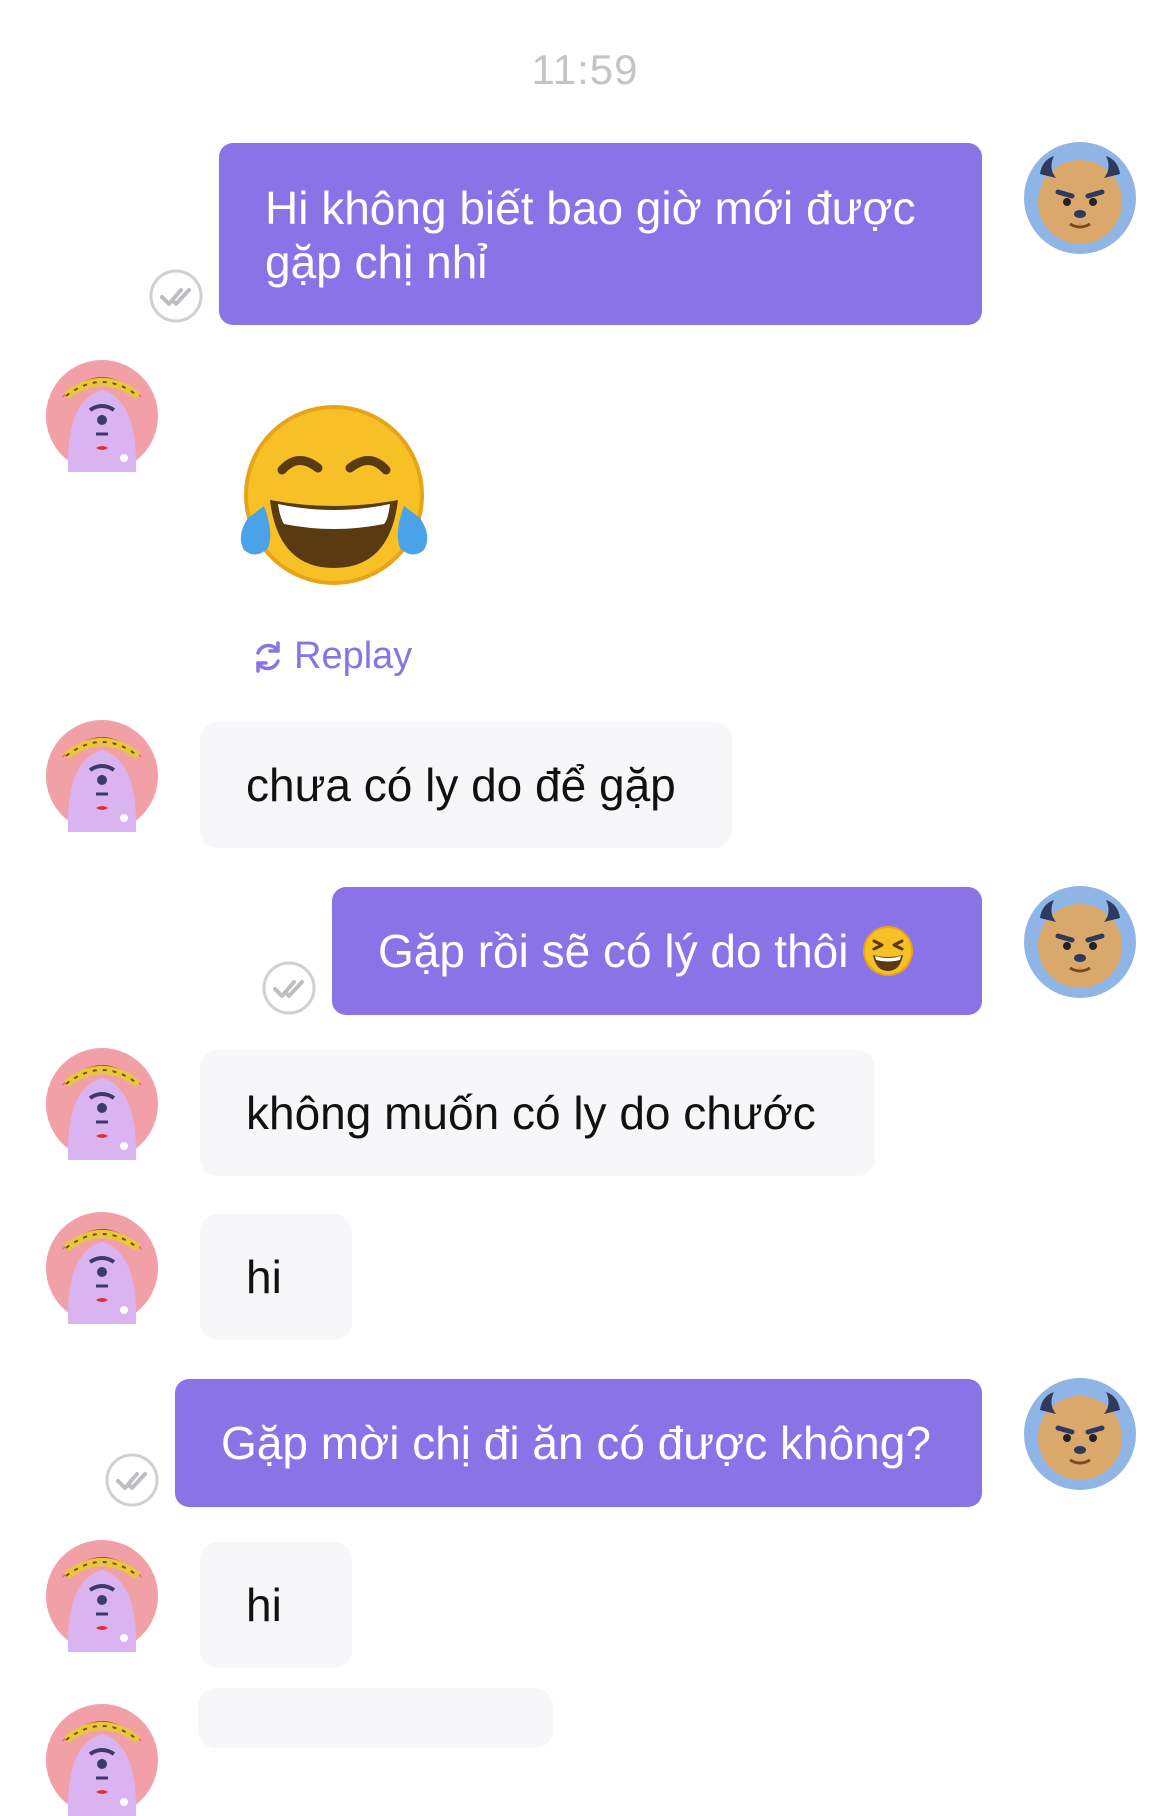 This screenshot has height=1816, width=1170. Describe the element at coordinates (268, 656) in the screenshot. I see `replay-icon` at that location.